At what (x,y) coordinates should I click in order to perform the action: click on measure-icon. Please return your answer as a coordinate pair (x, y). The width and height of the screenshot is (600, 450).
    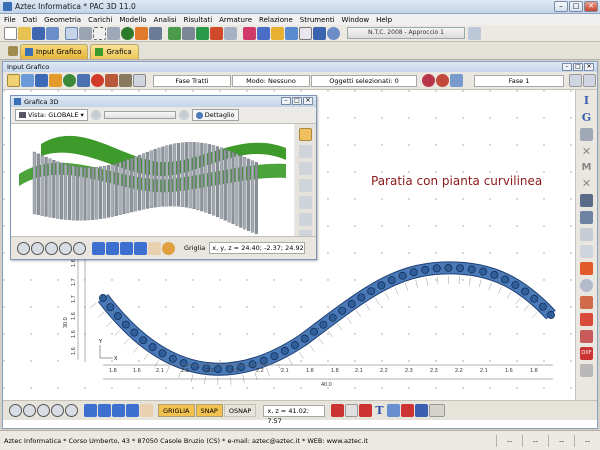
    Looking at the image, I should click on (586, 234).